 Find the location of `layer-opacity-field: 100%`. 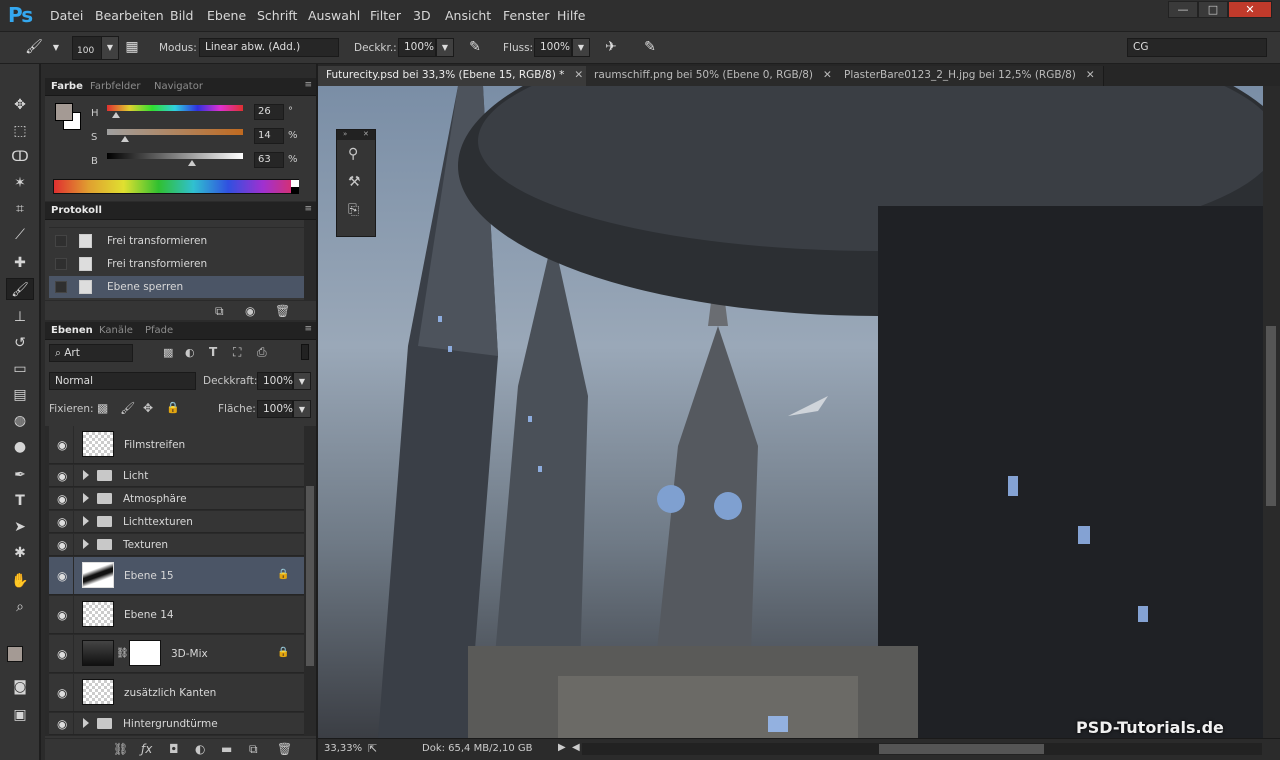

layer-opacity-field: 100% is located at coordinates (275, 381).